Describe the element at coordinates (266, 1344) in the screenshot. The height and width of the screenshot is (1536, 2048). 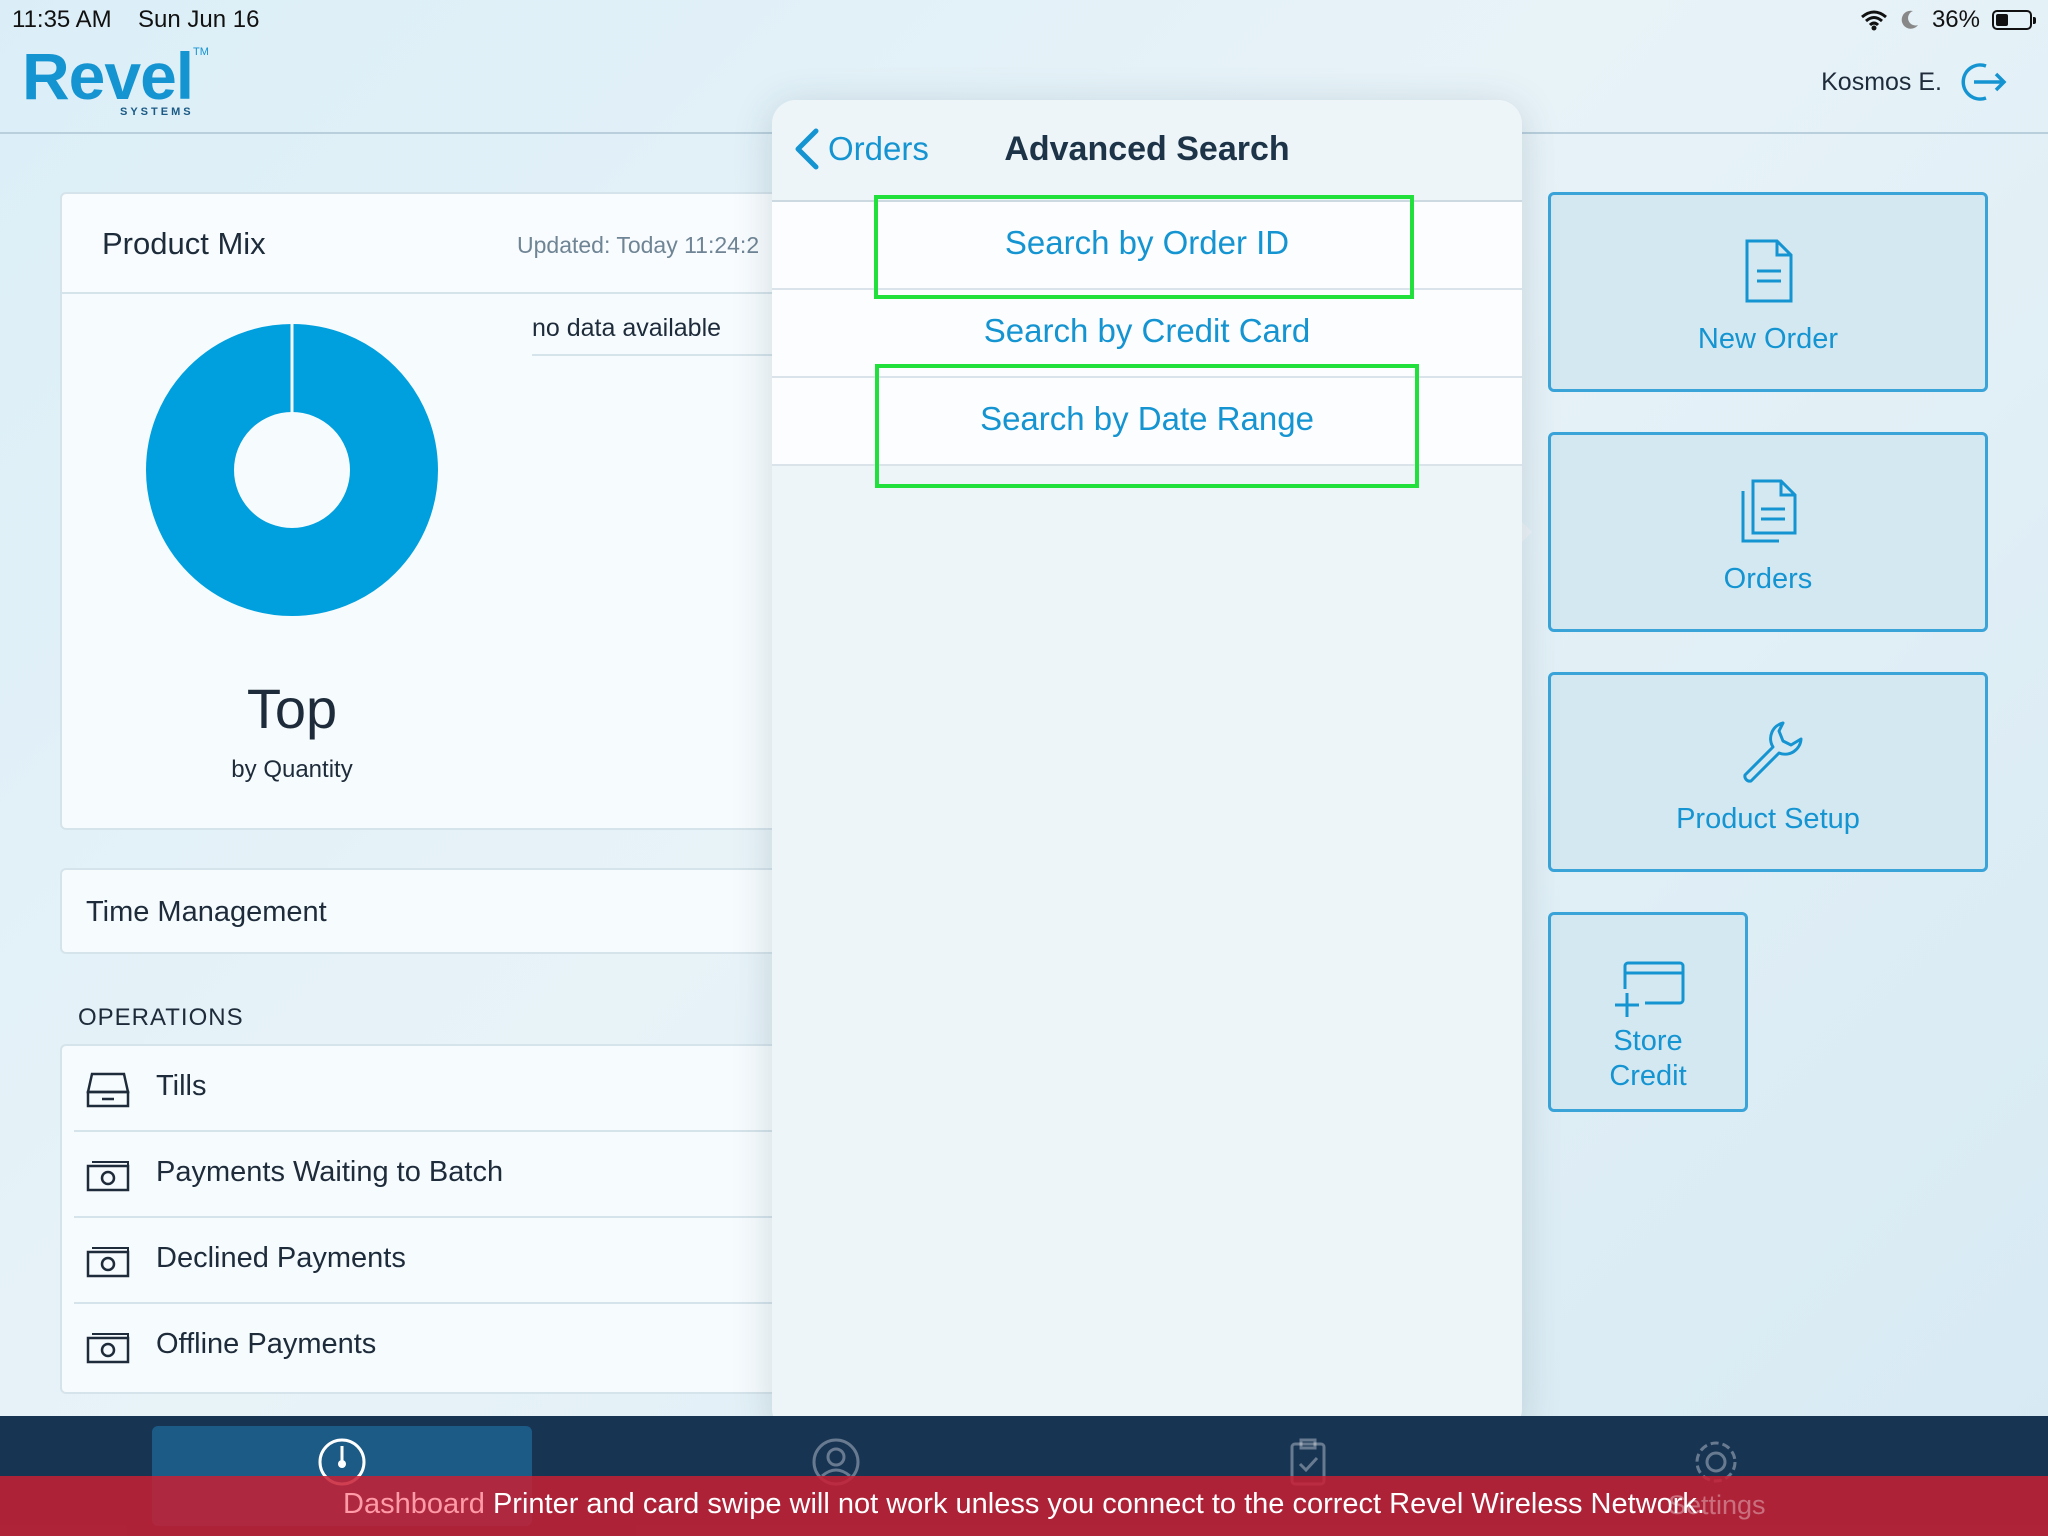
I see `operations-item-label: Offline Payments` at that location.